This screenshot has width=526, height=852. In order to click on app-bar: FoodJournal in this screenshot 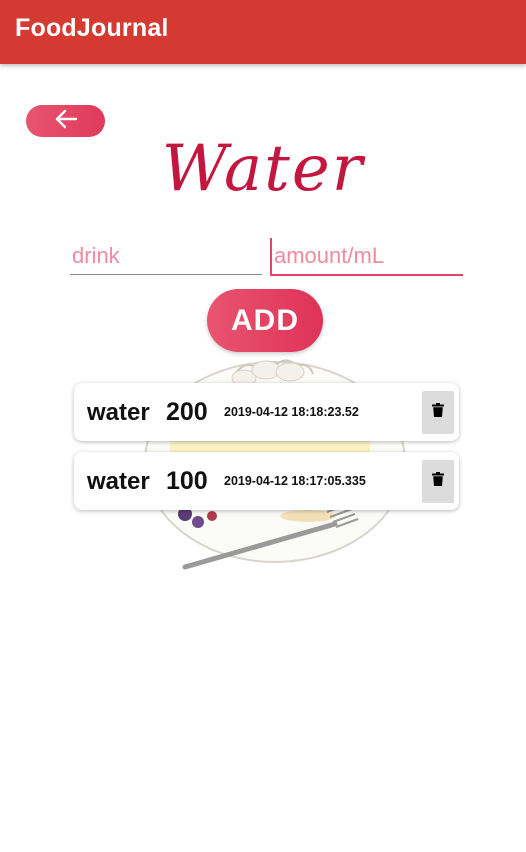, I will do `click(263, 32)`.